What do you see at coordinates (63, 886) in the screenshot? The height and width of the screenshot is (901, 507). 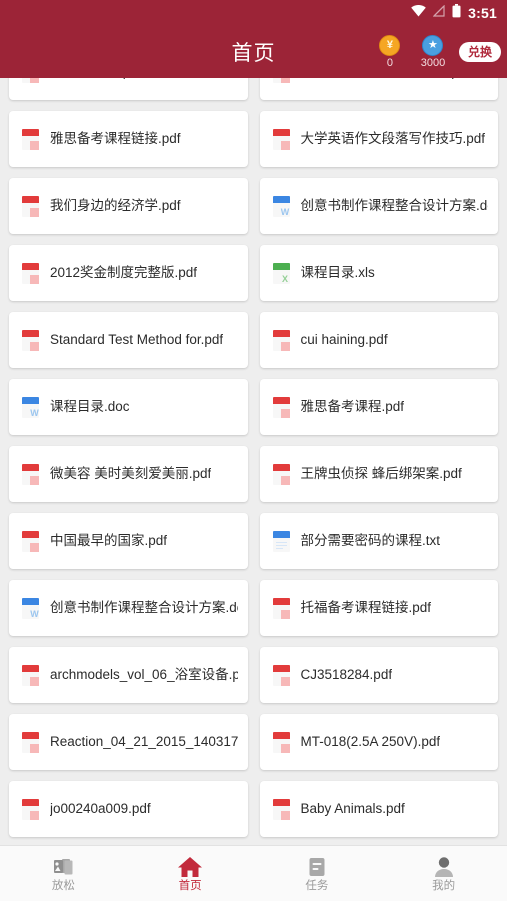 I see `nav-label: 放松` at bounding box center [63, 886].